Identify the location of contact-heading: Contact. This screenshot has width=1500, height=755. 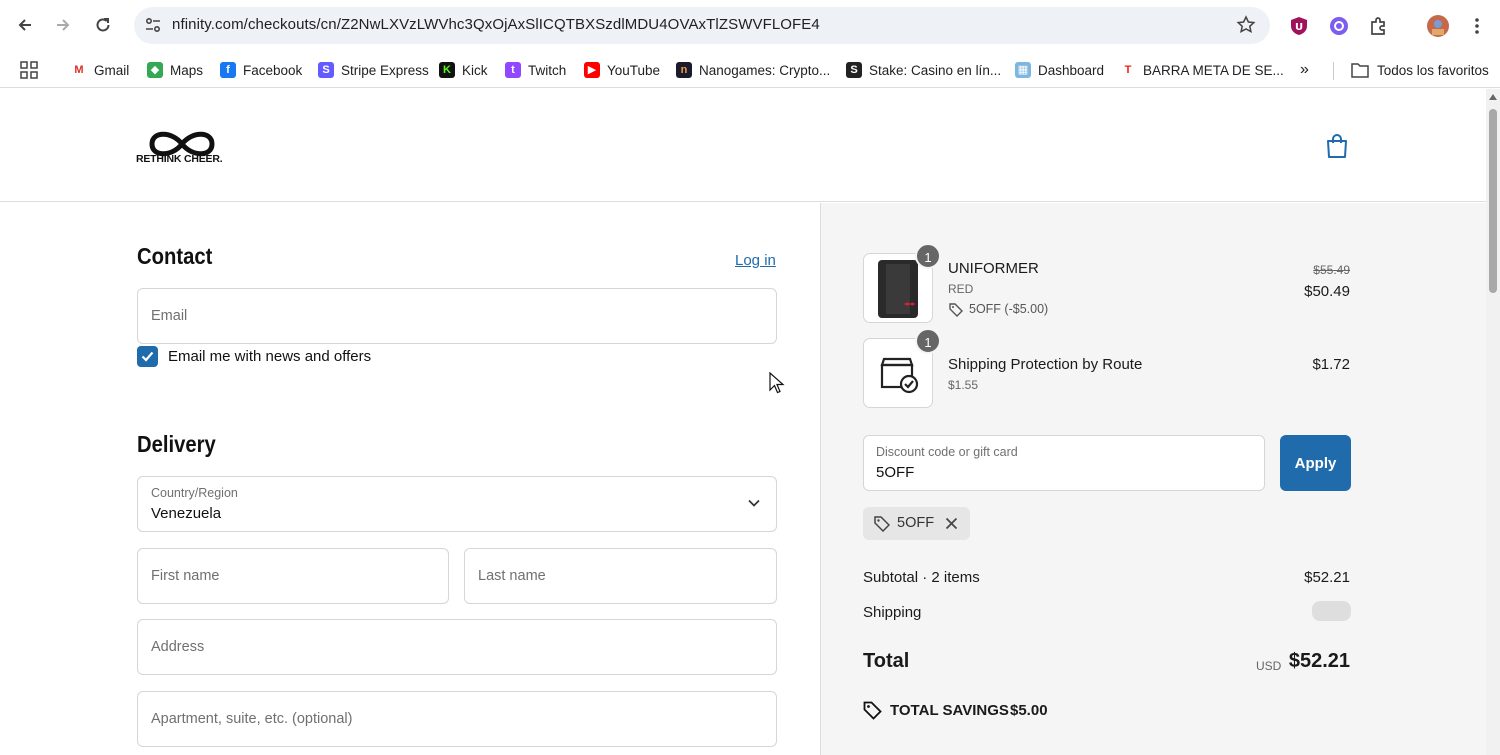
(175, 256).